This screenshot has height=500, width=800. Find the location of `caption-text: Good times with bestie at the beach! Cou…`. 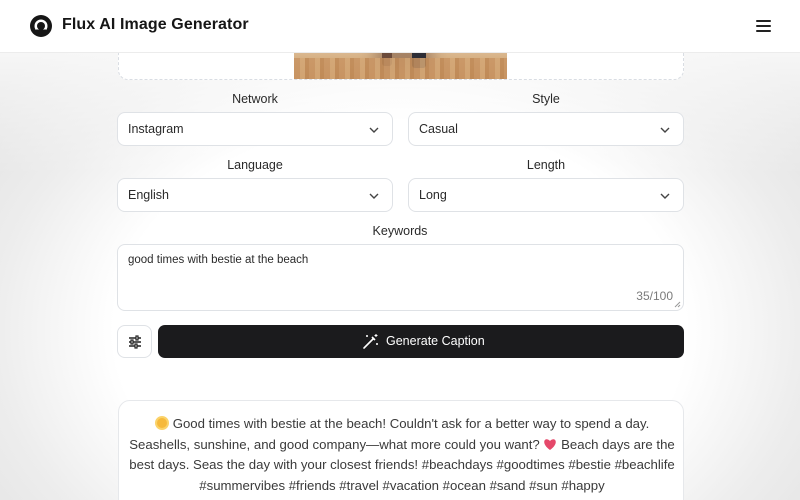

caption-text: Good times with bestie at the beach! Cou… is located at coordinates (402, 455).